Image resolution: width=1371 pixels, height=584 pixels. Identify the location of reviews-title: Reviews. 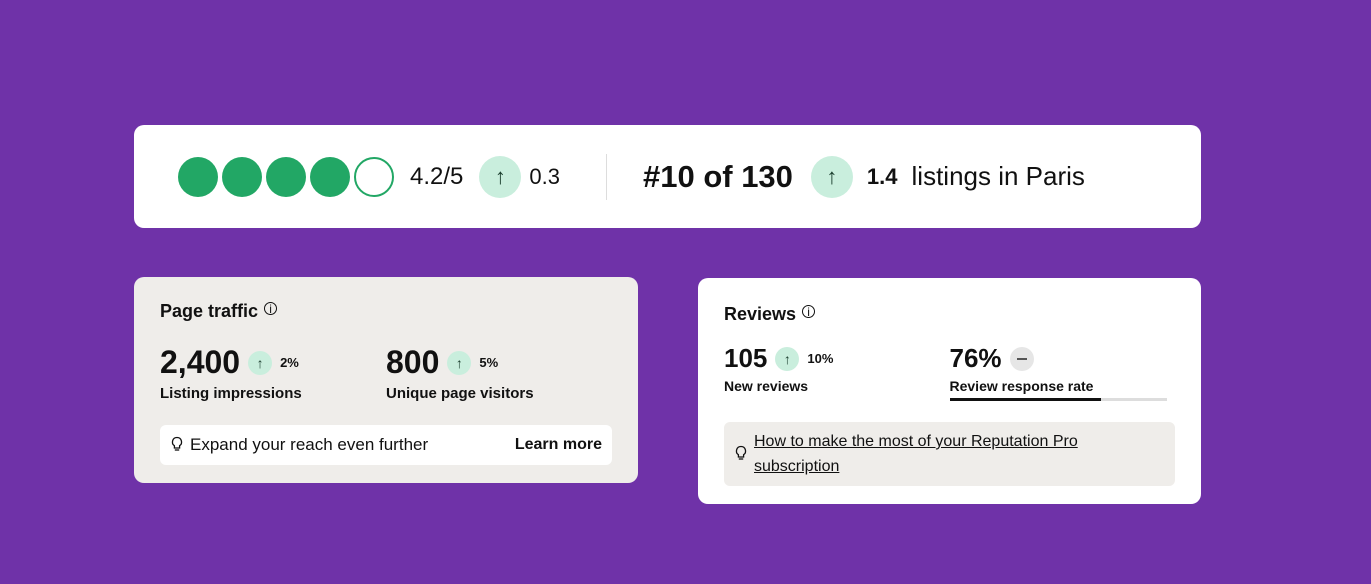
(760, 314).